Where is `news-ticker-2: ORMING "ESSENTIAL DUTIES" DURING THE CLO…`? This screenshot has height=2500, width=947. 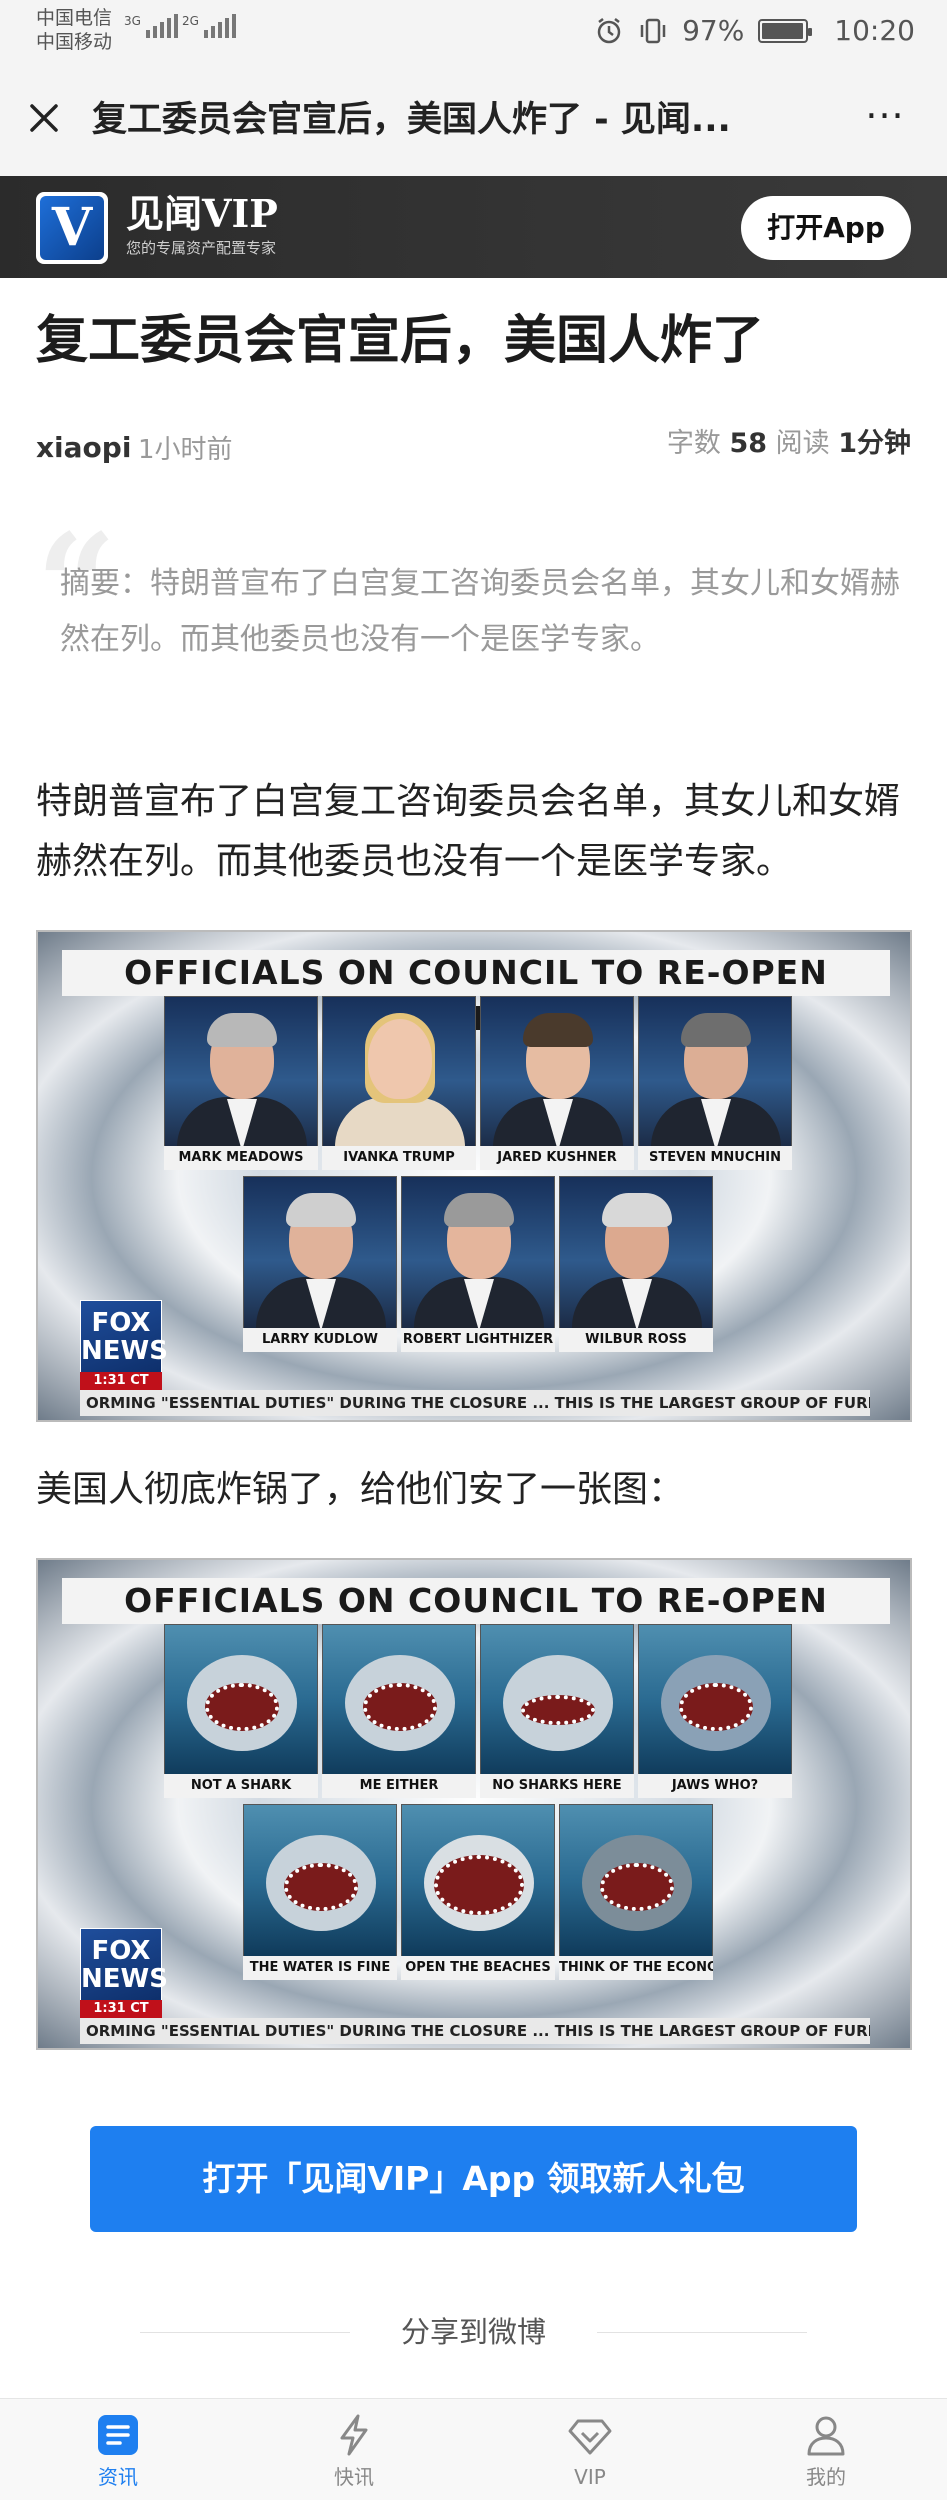 news-ticker-2: ORMING "ESSENTIAL DUTIES" DURING THE CLO… is located at coordinates (475, 2031).